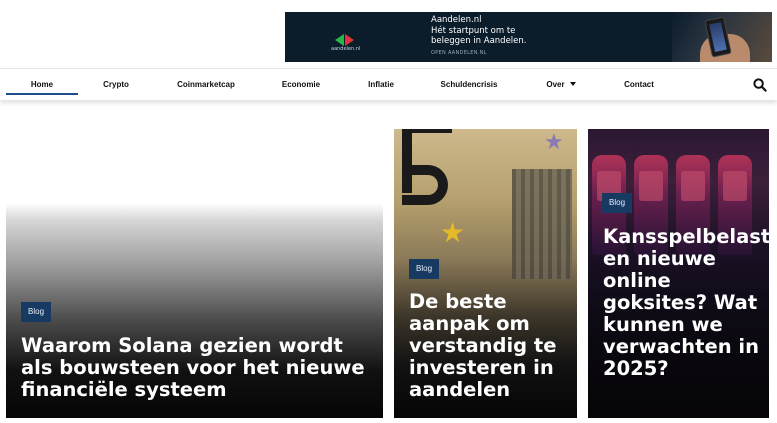 This screenshot has height=423, width=777. Describe the element at coordinates (555, 84) in the screenshot. I see `nav-item-over-label: Over` at that location.